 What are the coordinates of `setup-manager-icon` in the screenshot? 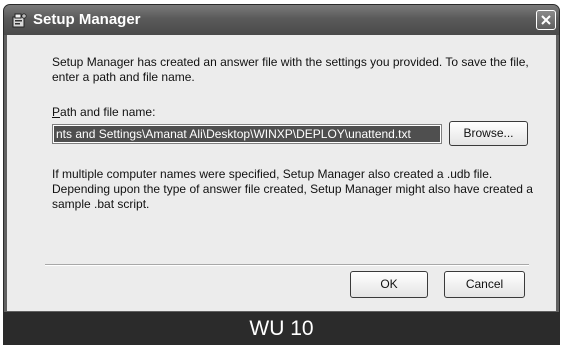 It's located at (19, 20).